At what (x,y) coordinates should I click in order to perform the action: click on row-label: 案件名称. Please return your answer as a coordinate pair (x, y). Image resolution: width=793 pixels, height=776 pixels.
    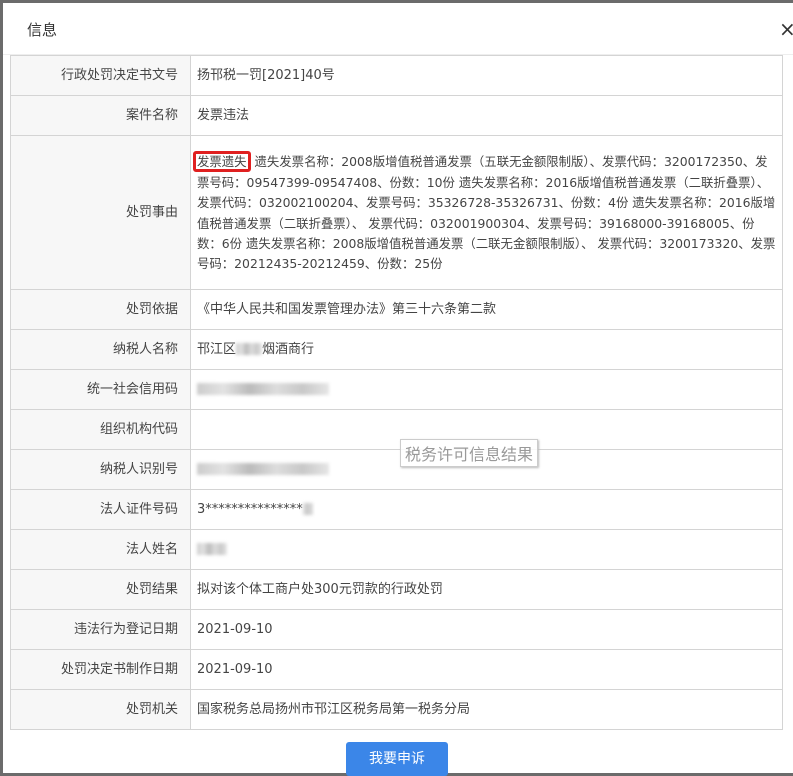
    Looking at the image, I should click on (100, 115).